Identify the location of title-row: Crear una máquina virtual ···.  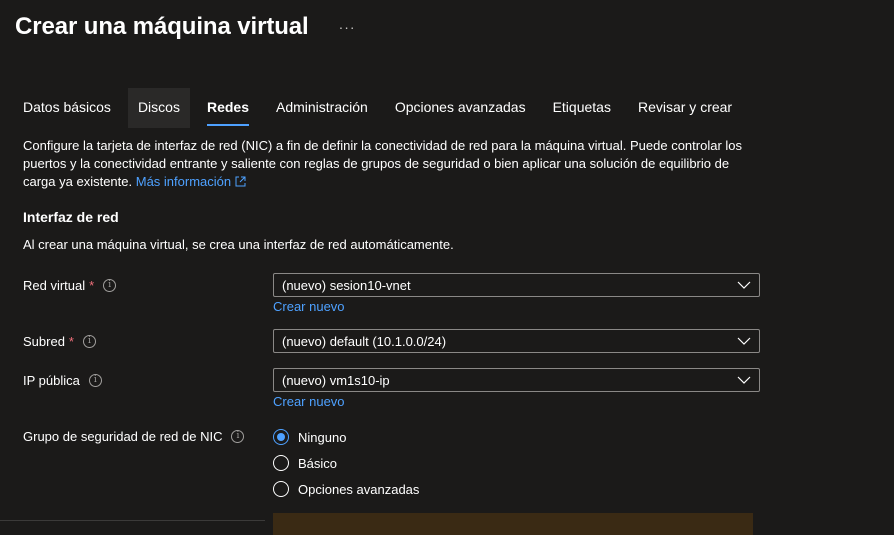
(187, 27).